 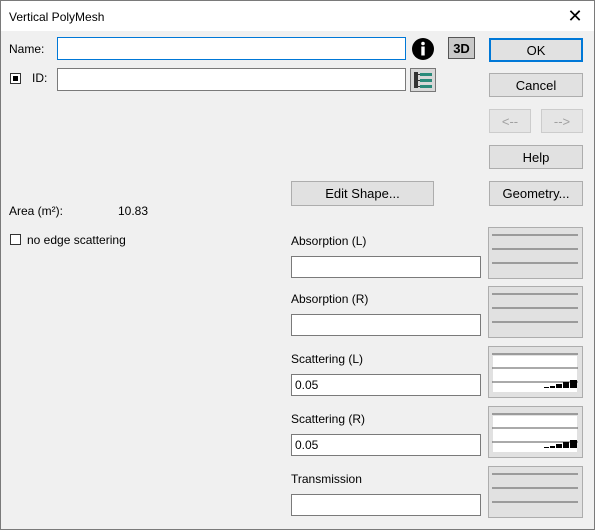 I want to click on scattering-left-graph, so click(x=535, y=372).